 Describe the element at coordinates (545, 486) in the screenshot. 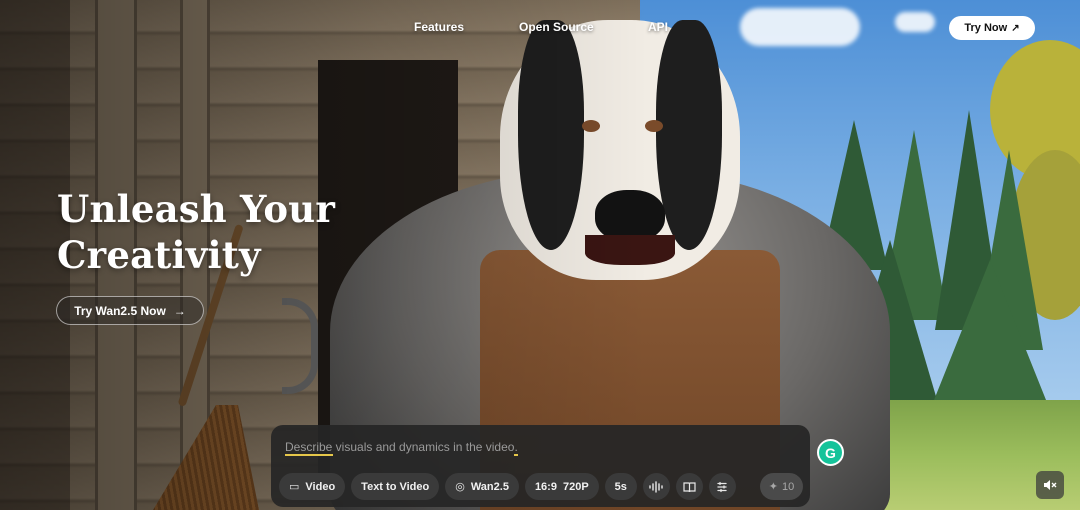

I see `aspect-ratio-label: 16:9` at that location.